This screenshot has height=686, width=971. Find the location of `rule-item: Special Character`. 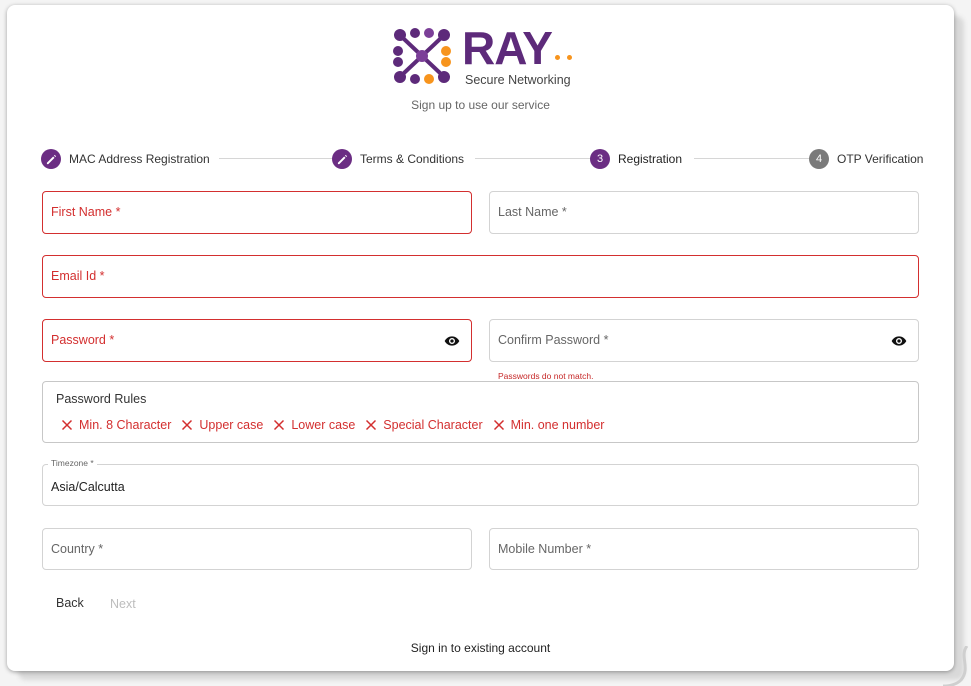

rule-item: Special Character is located at coordinates (424, 425).